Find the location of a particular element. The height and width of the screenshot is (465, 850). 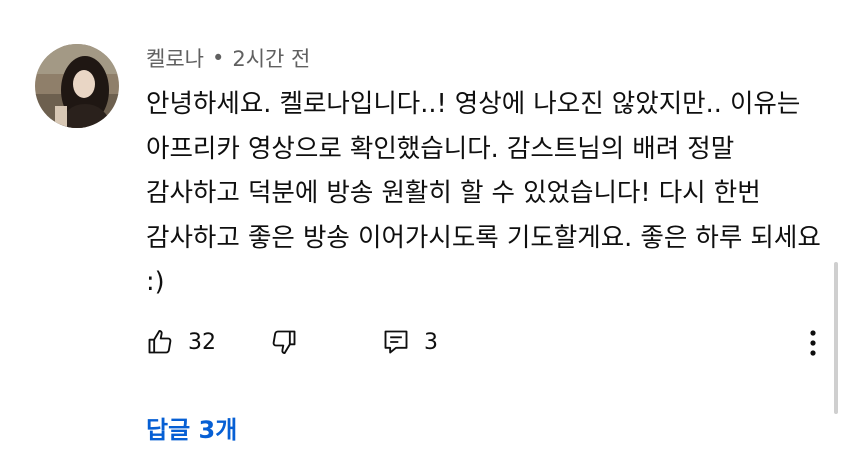

comment-time: 2시간 전 is located at coordinates (271, 58).